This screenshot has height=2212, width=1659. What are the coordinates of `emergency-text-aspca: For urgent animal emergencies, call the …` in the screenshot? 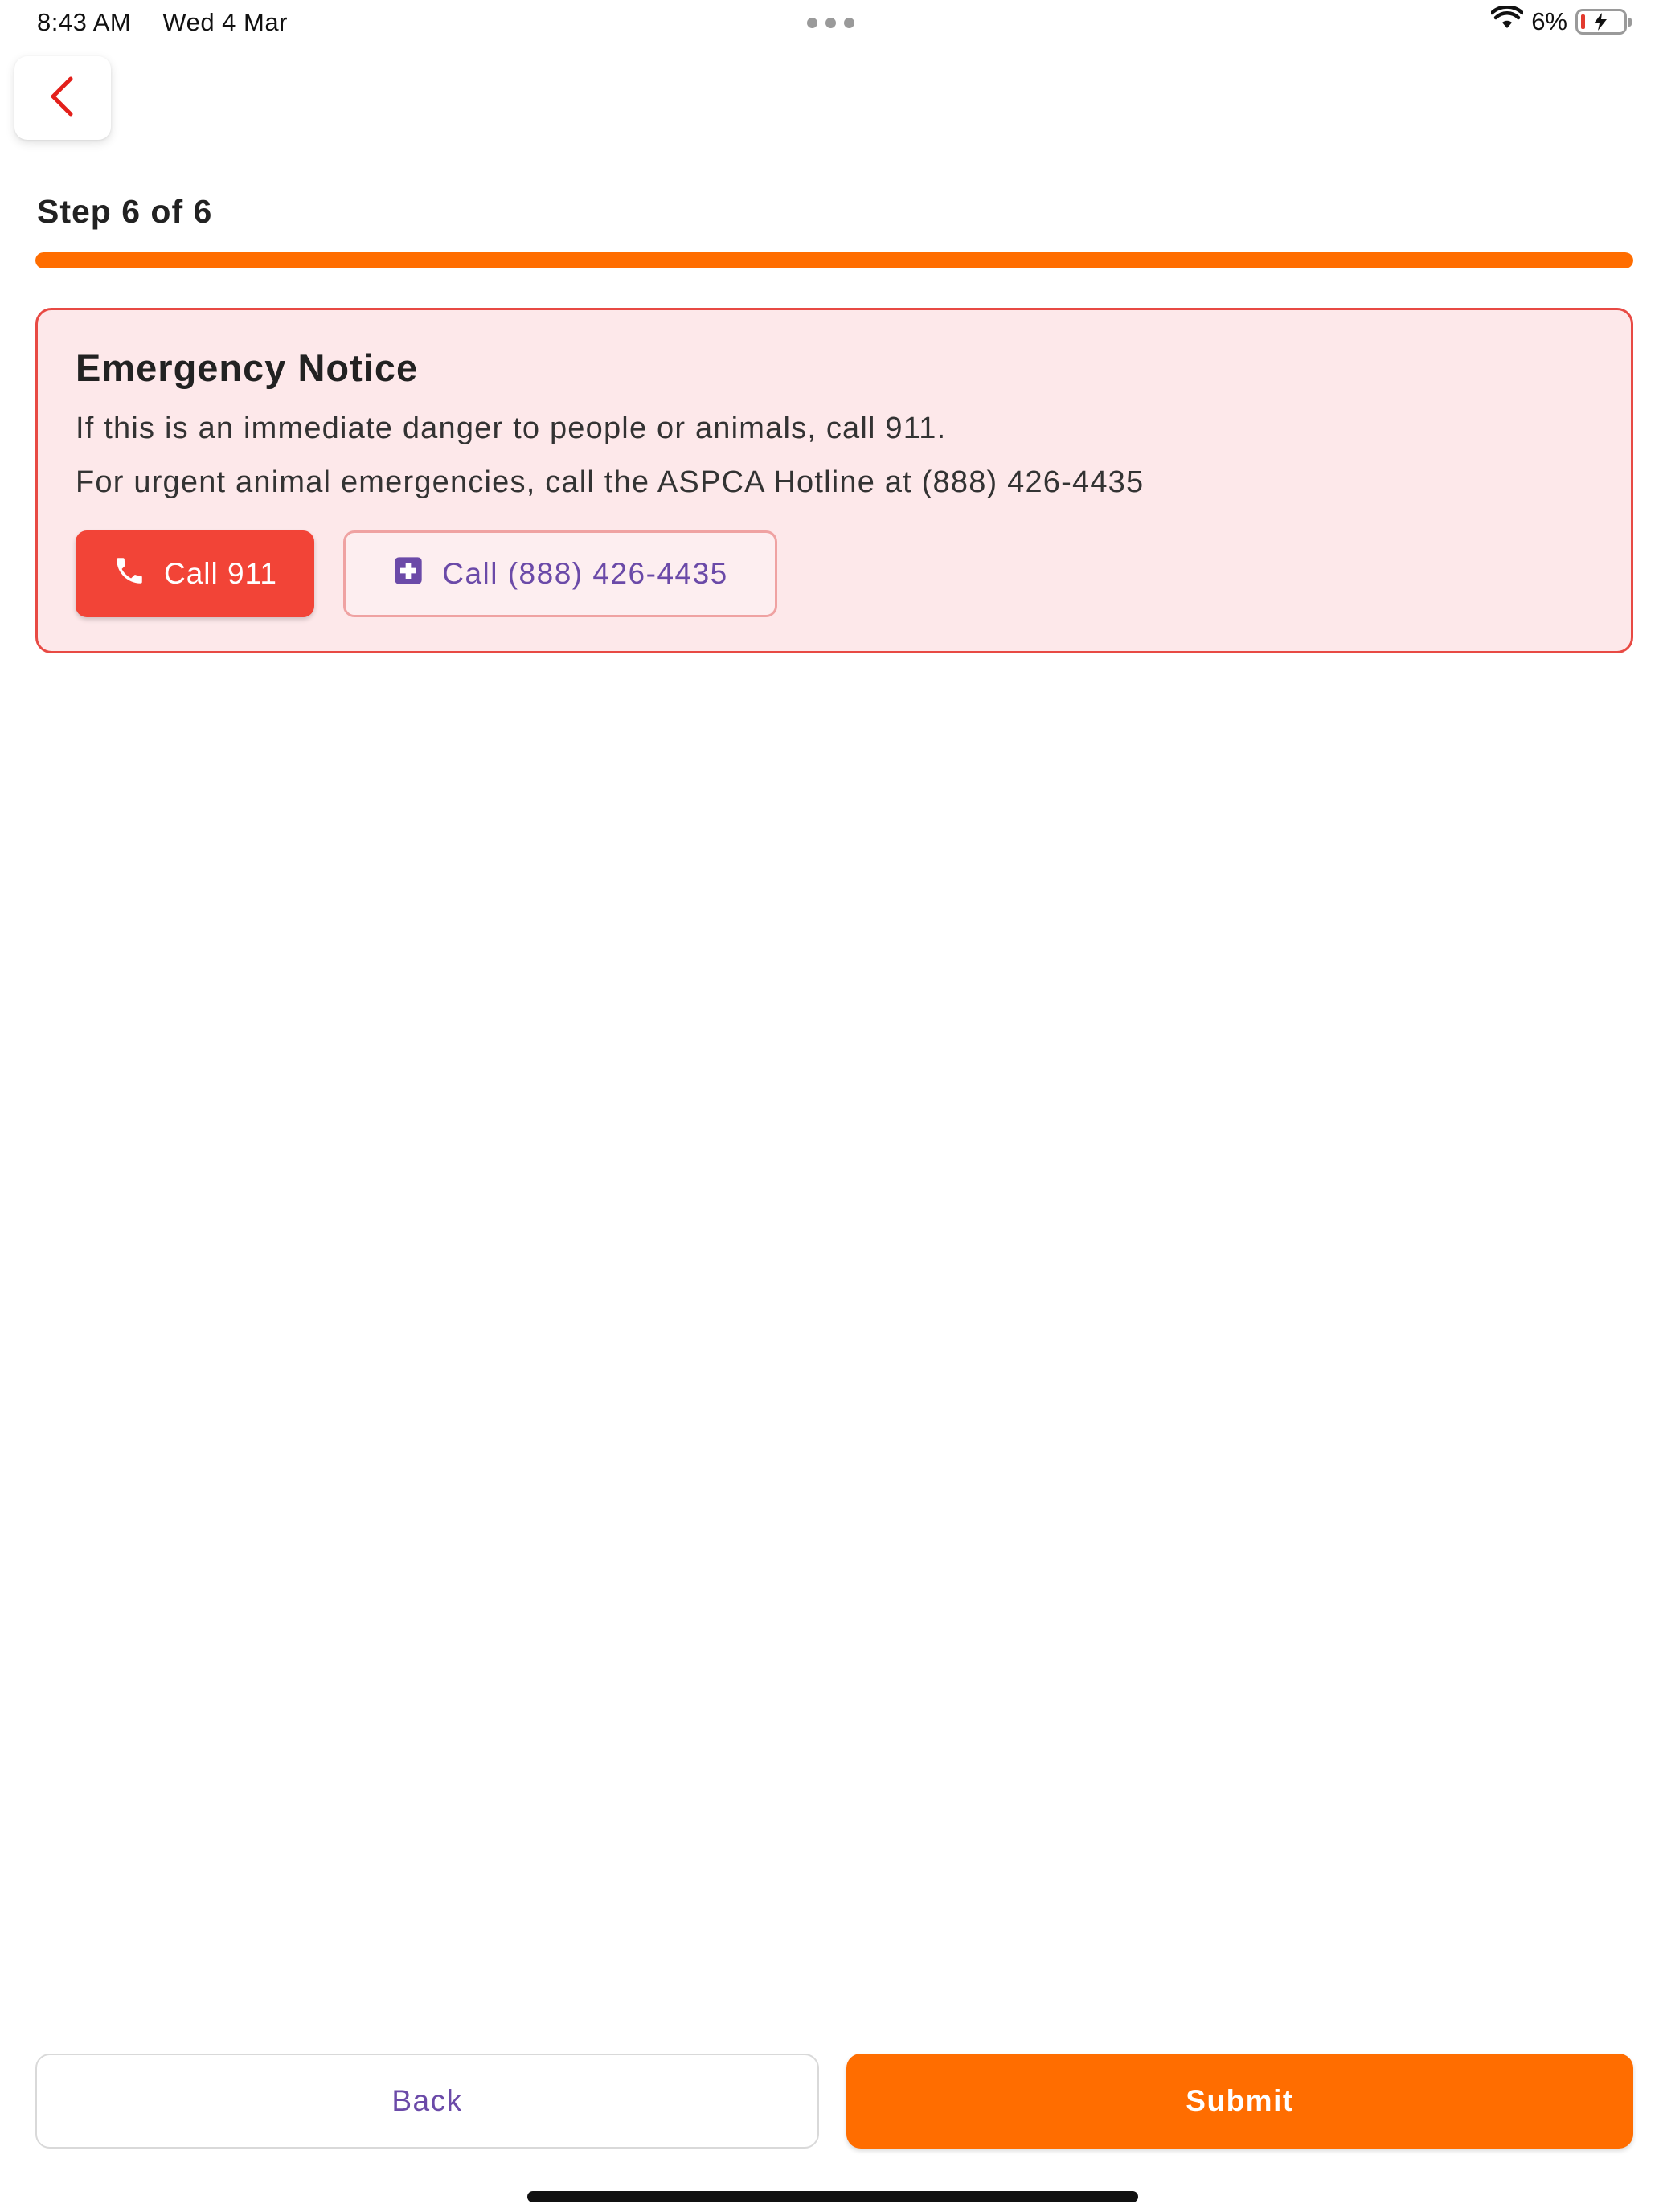 It's located at (610, 482).